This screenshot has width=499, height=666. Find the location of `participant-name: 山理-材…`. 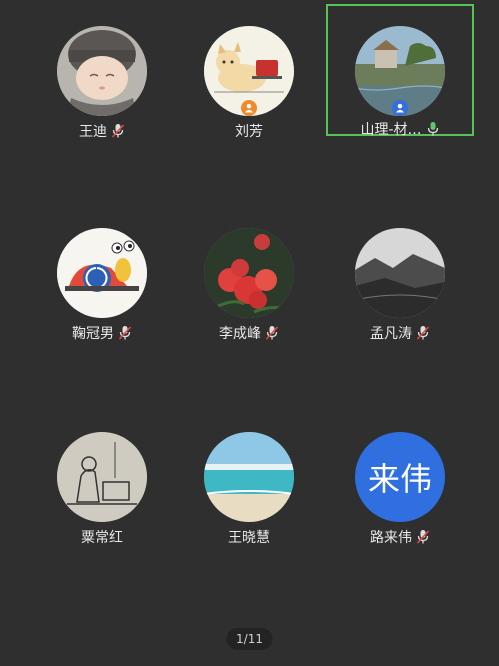

participant-name: 山理-材… is located at coordinates (391, 130).